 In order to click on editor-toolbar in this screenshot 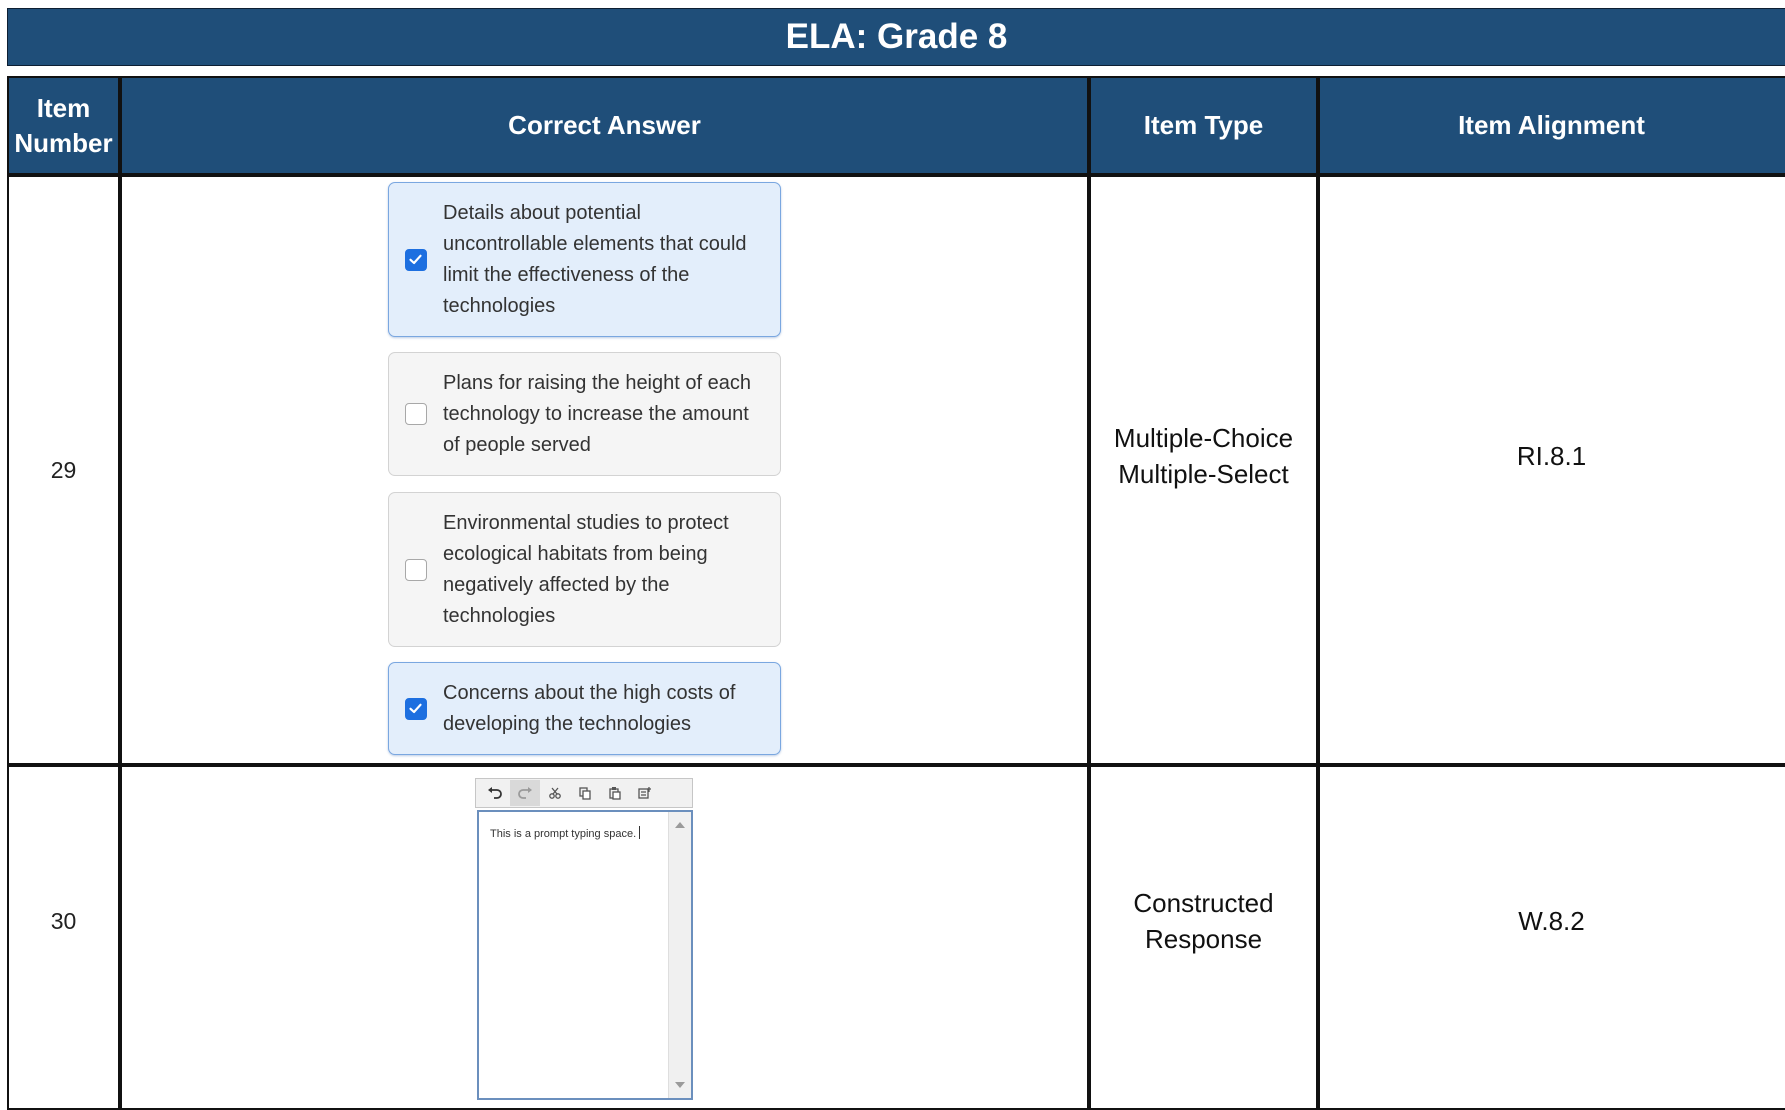, I will do `click(584, 793)`.